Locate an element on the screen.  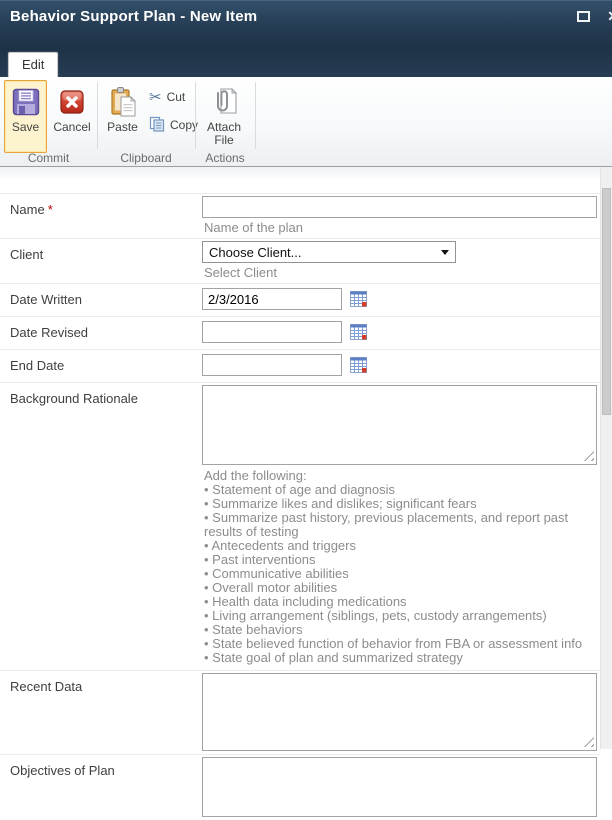
cancel-label: Cancel is located at coordinates (72, 127).